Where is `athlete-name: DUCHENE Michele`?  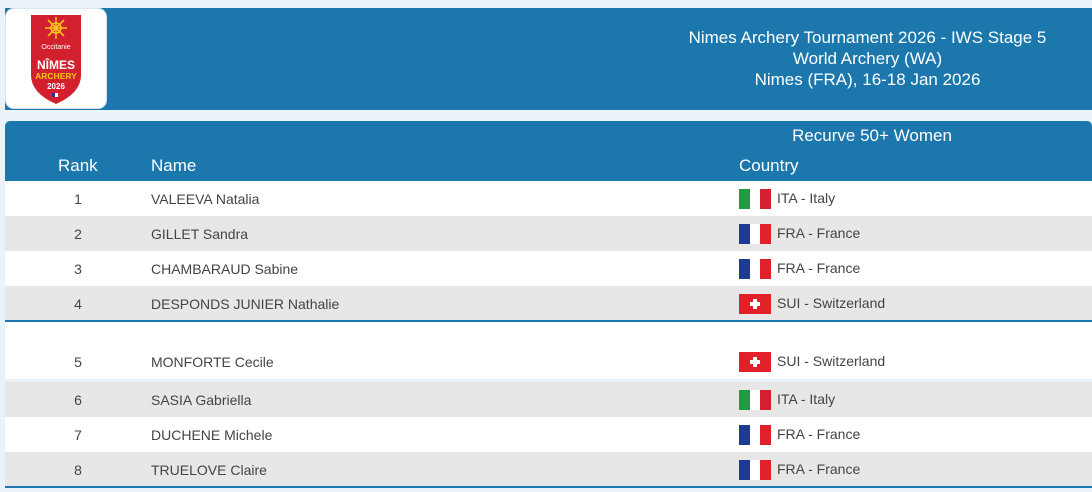
athlete-name: DUCHENE Michele is located at coordinates (211, 435).